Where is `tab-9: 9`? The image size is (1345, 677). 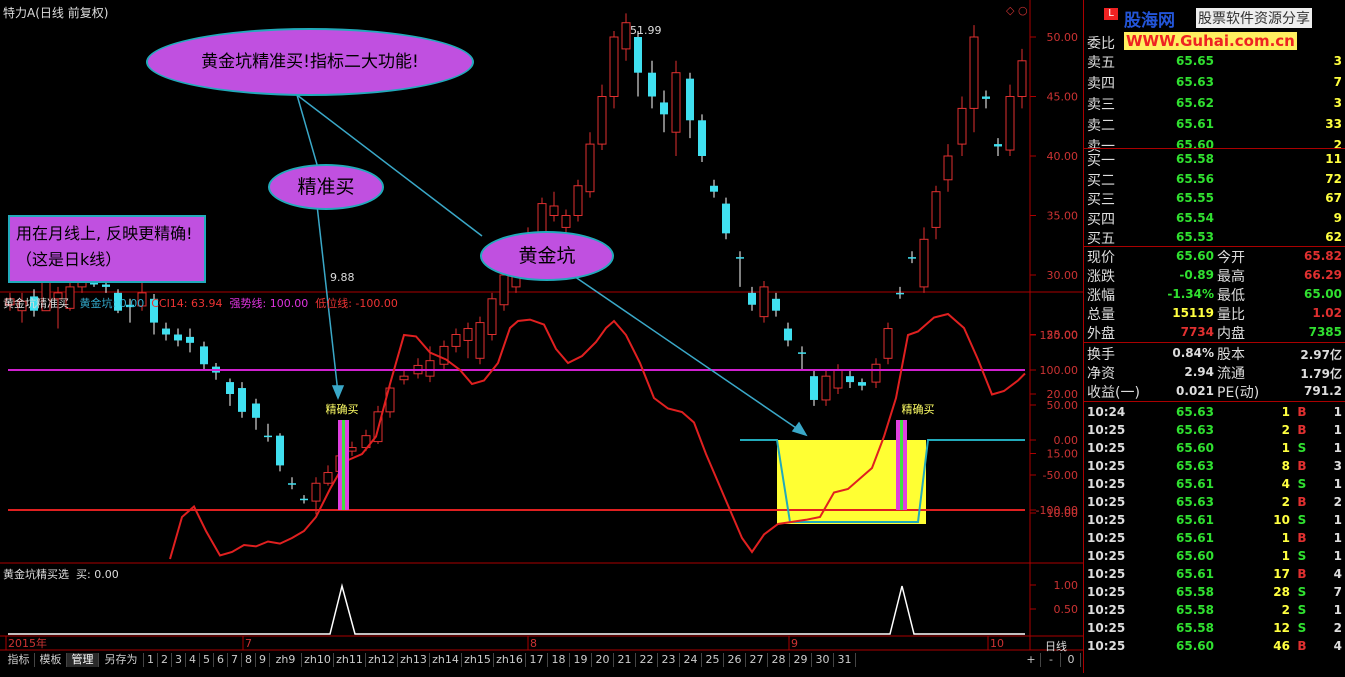 tab-9: 9 is located at coordinates (263, 660).